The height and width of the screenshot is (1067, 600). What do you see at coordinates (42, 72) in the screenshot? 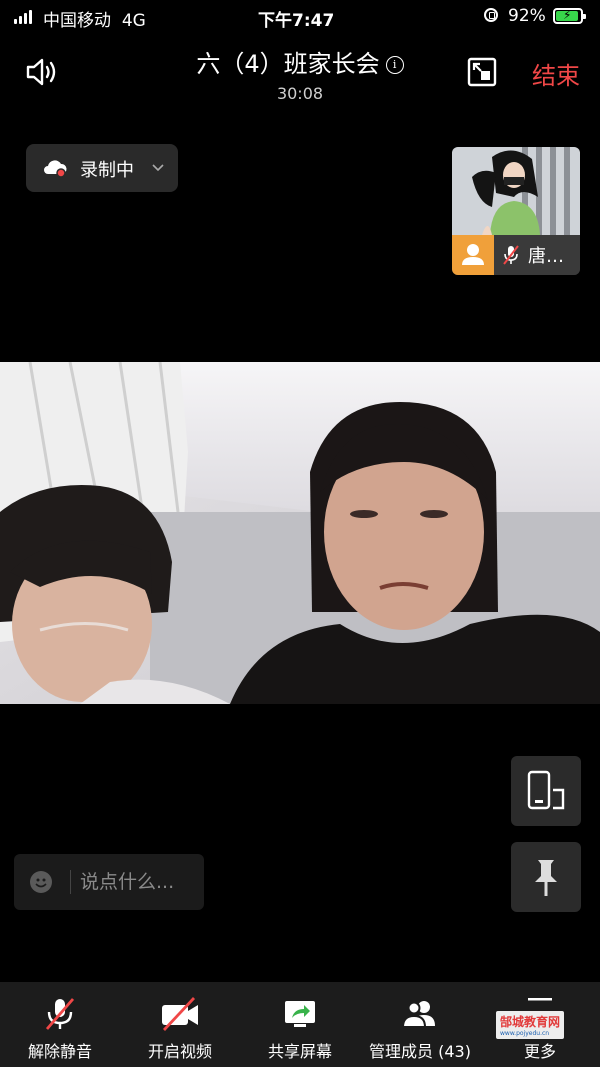
I see `speaker-icon` at bounding box center [42, 72].